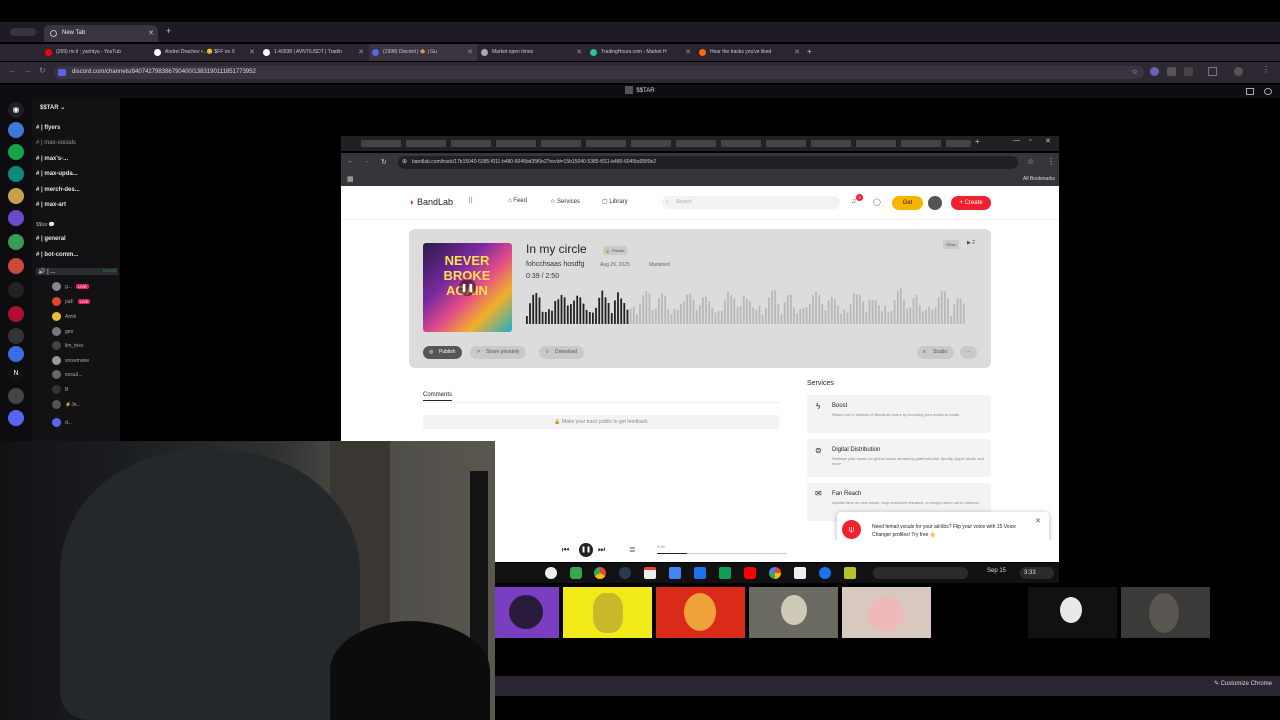  Describe the element at coordinates (51, 239) in the screenshot. I see `channel-general: # | general` at that location.